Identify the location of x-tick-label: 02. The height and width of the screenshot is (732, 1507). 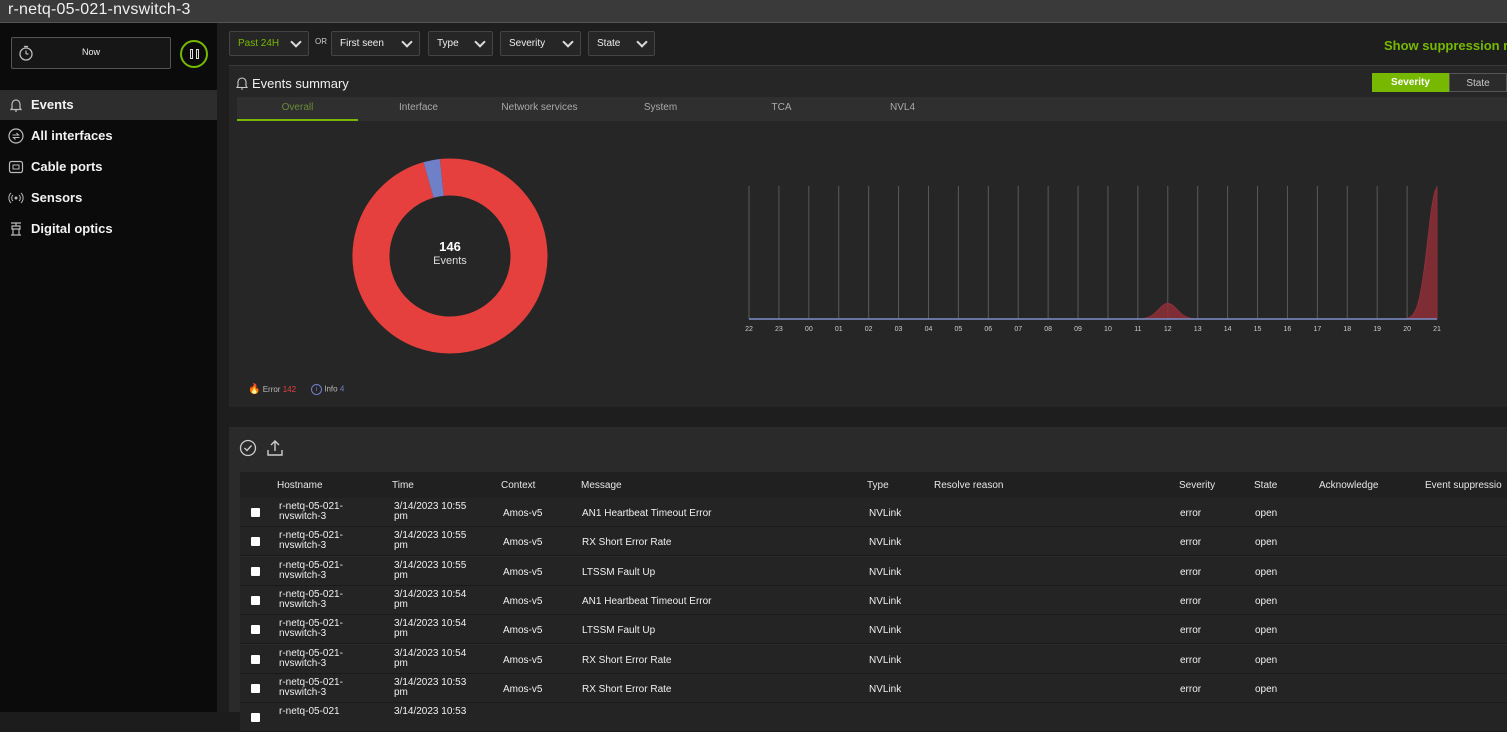
(869, 329).